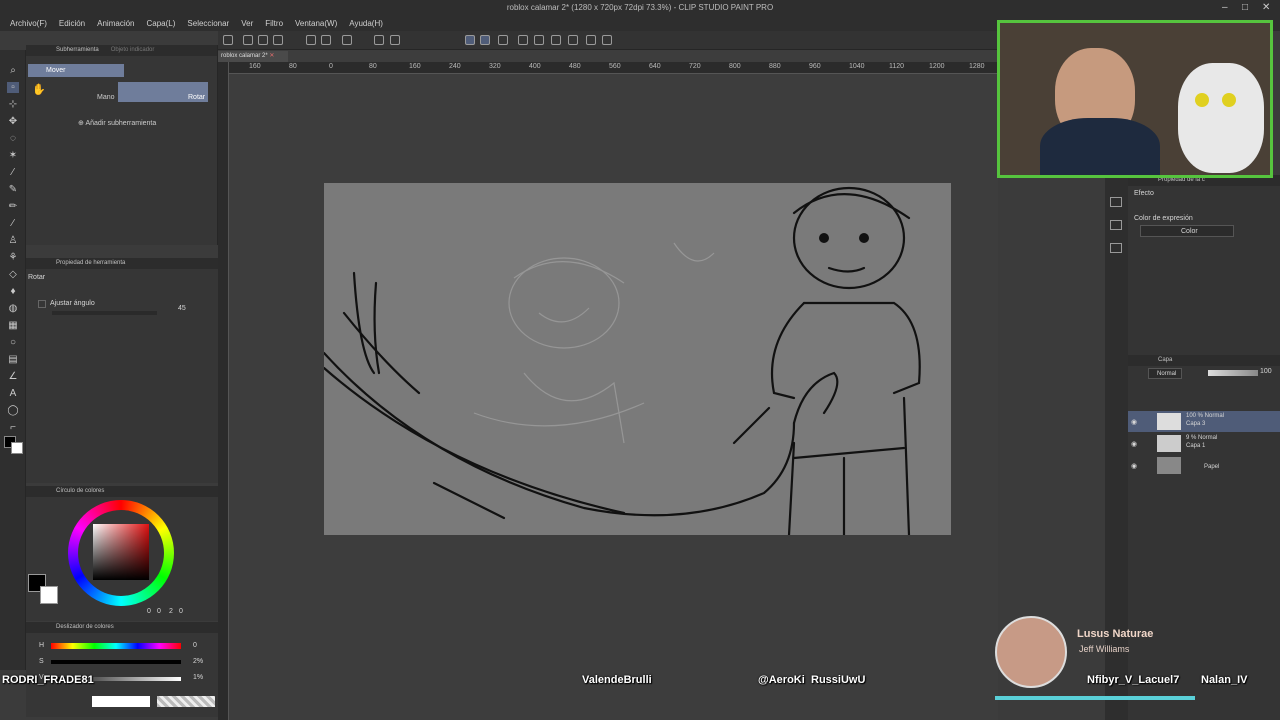 The width and height of the screenshot is (1280, 720). I want to click on color-wheel-panel: Círculo de colores 0 0 2 0, so click(122, 553).